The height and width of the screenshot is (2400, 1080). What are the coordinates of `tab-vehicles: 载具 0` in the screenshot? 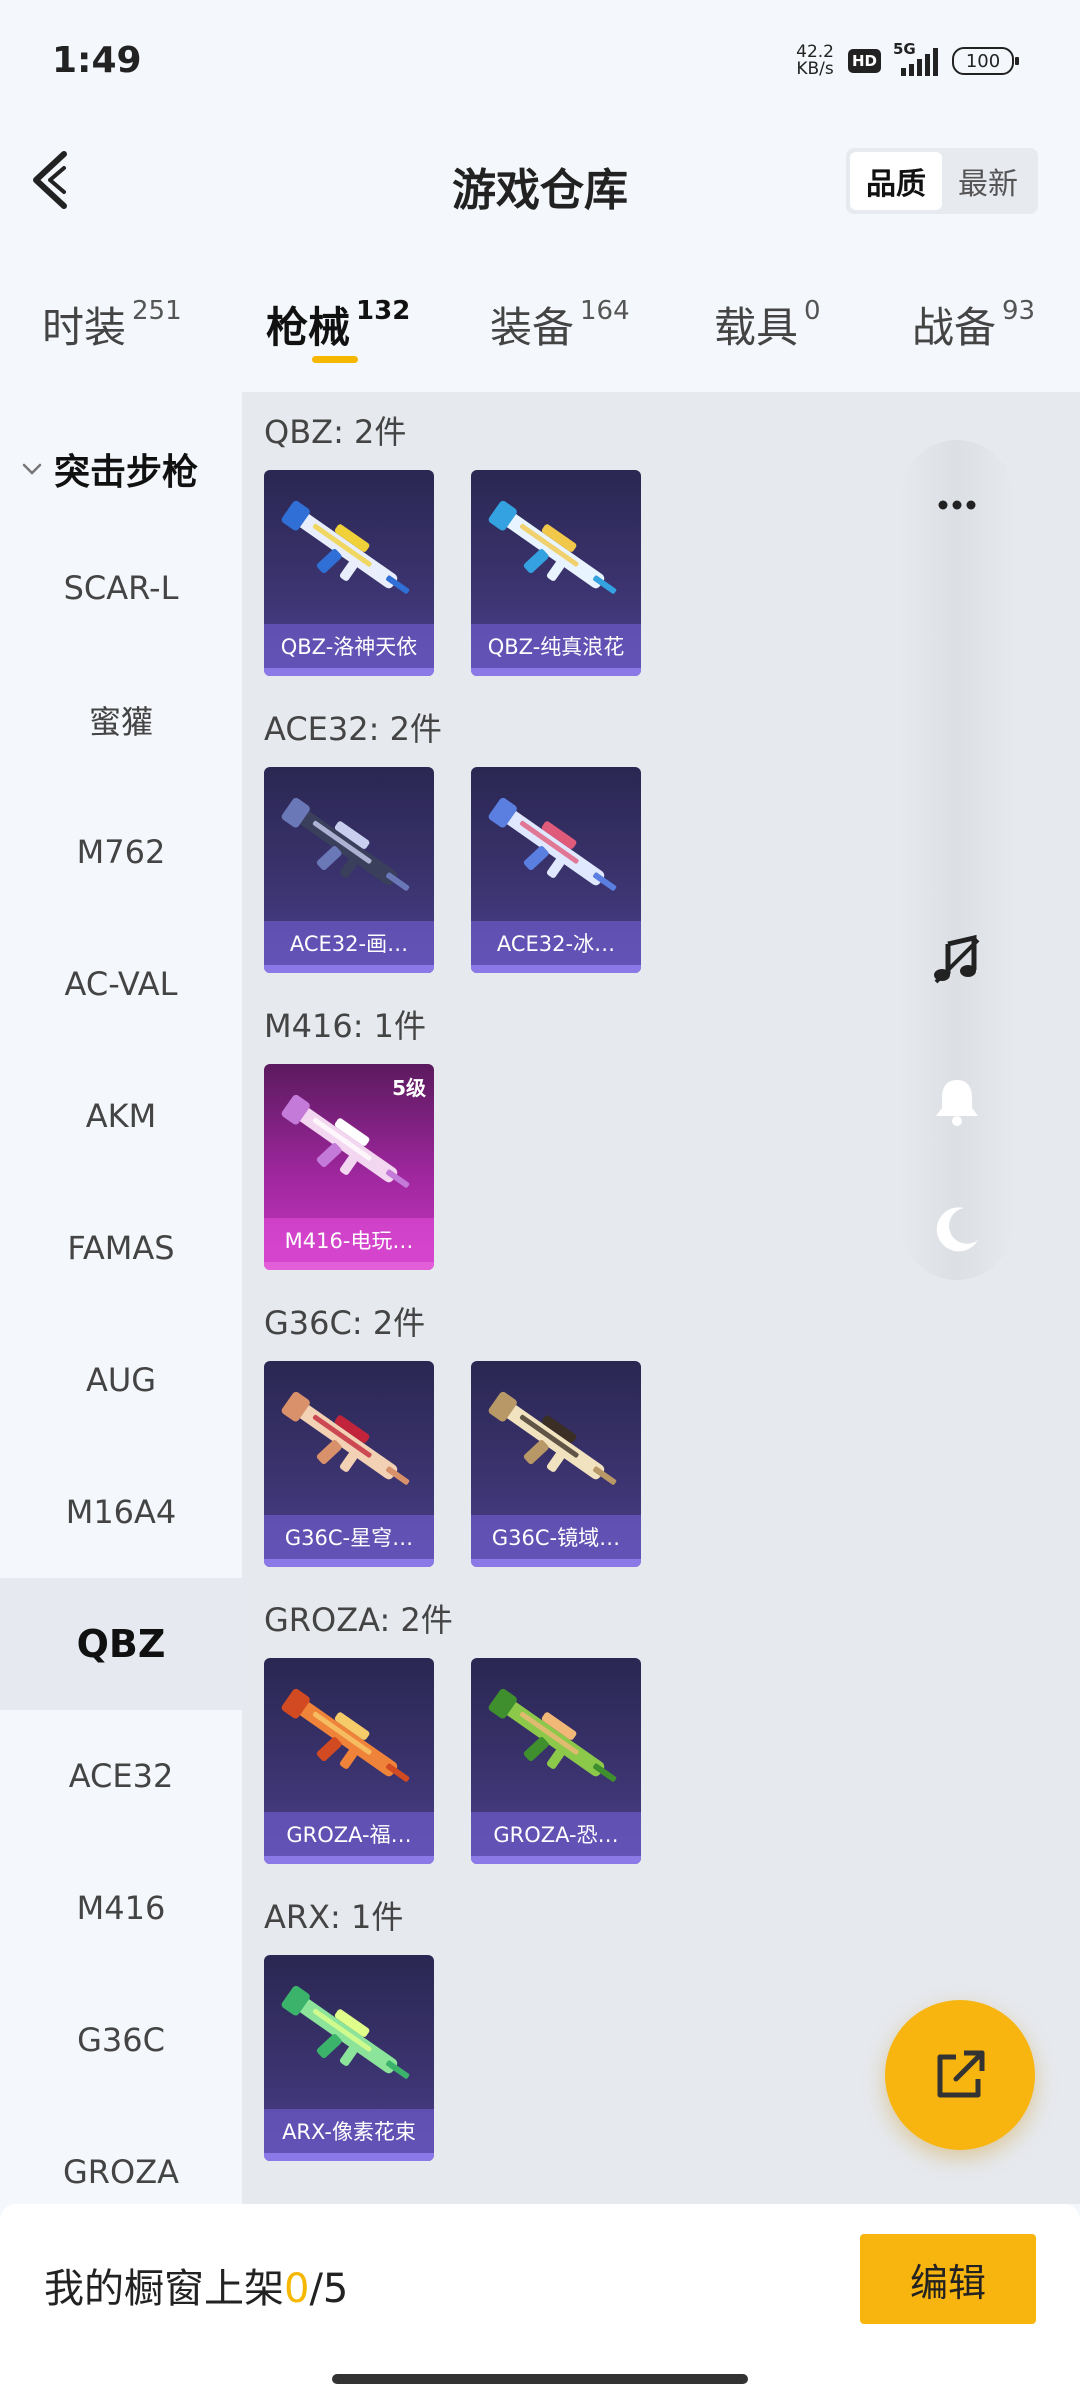 It's located at (767, 324).